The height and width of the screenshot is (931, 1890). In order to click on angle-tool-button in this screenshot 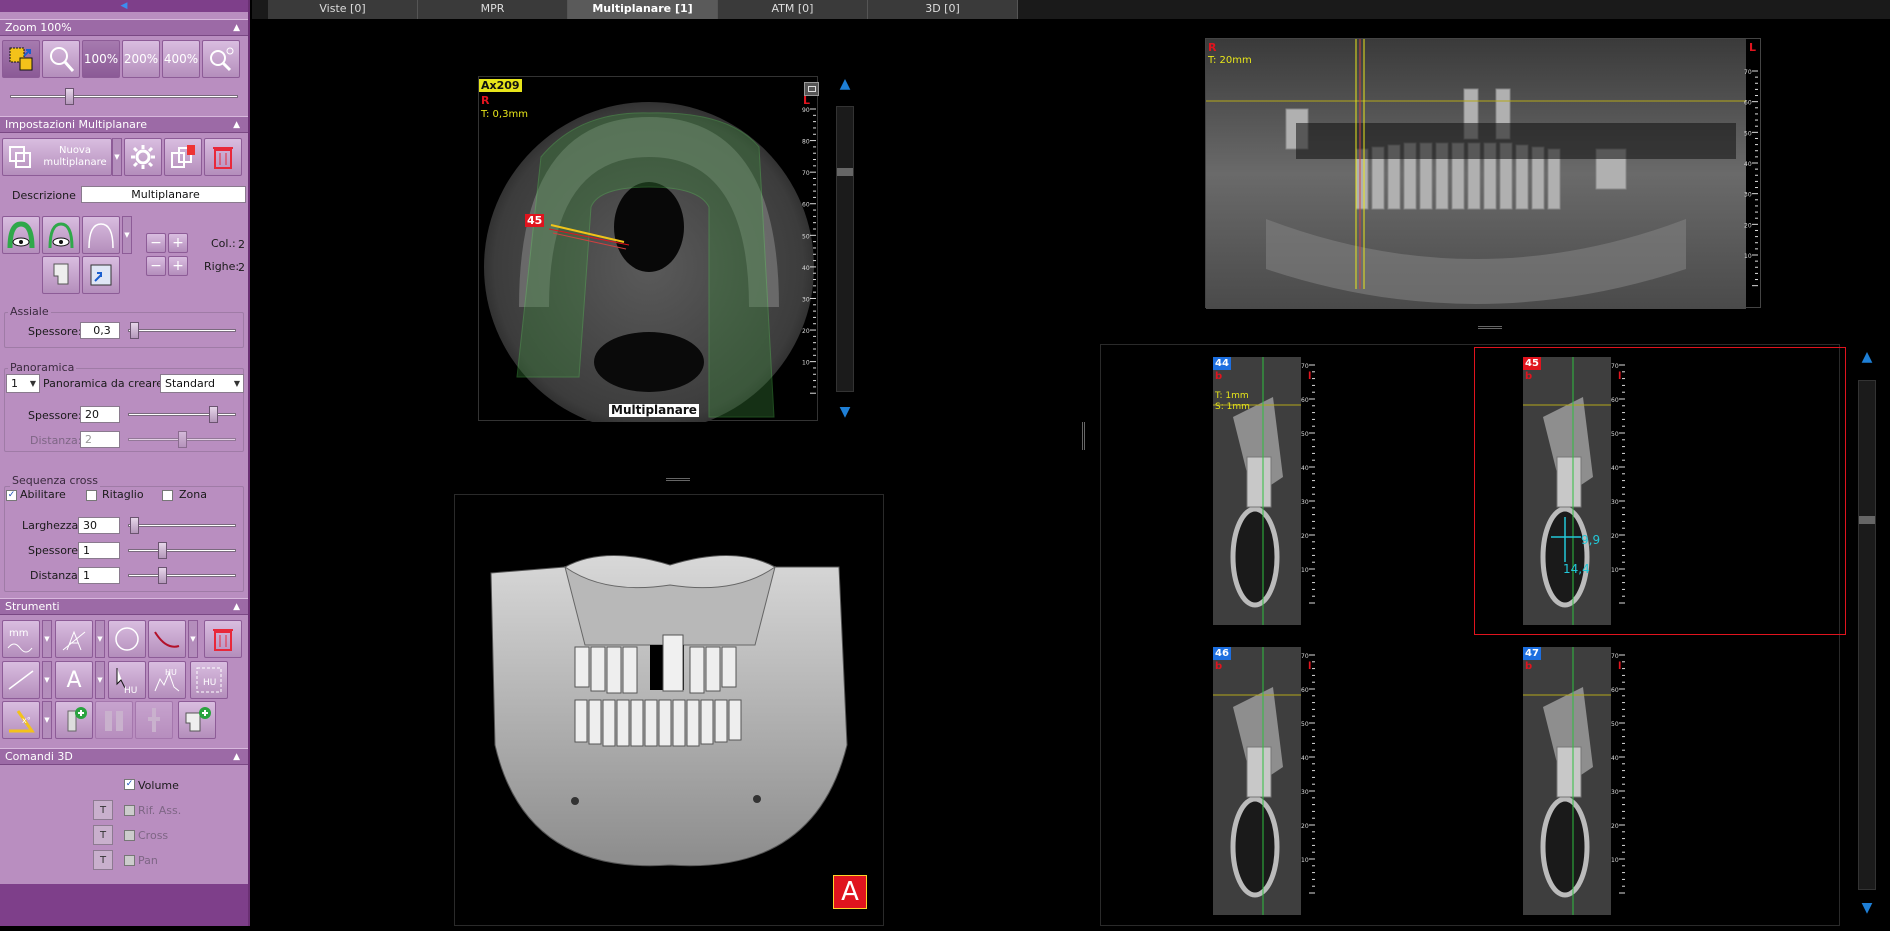, I will do `click(74, 639)`.